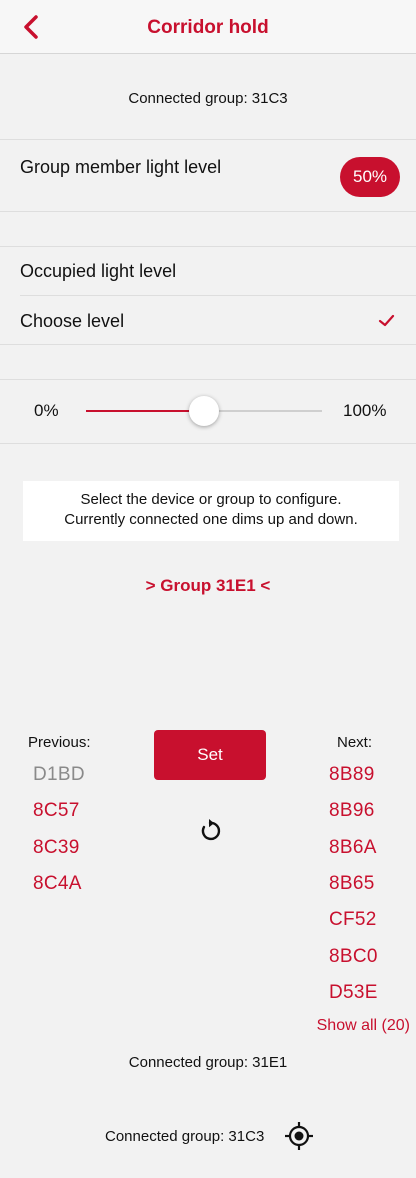  What do you see at coordinates (365, 410) in the screenshot?
I see `slider-max-label: 100%` at bounding box center [365, 410].